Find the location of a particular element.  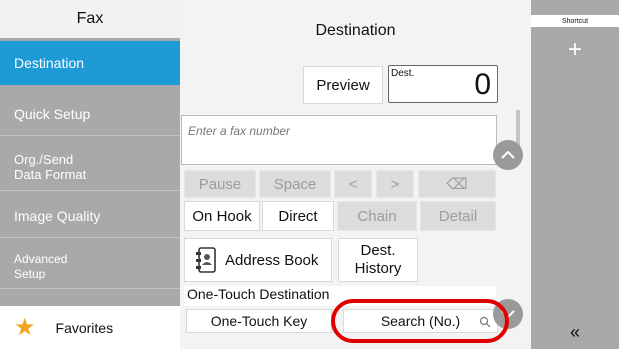

backspace-icon: ⌫ is located at coordinates (457, 184).